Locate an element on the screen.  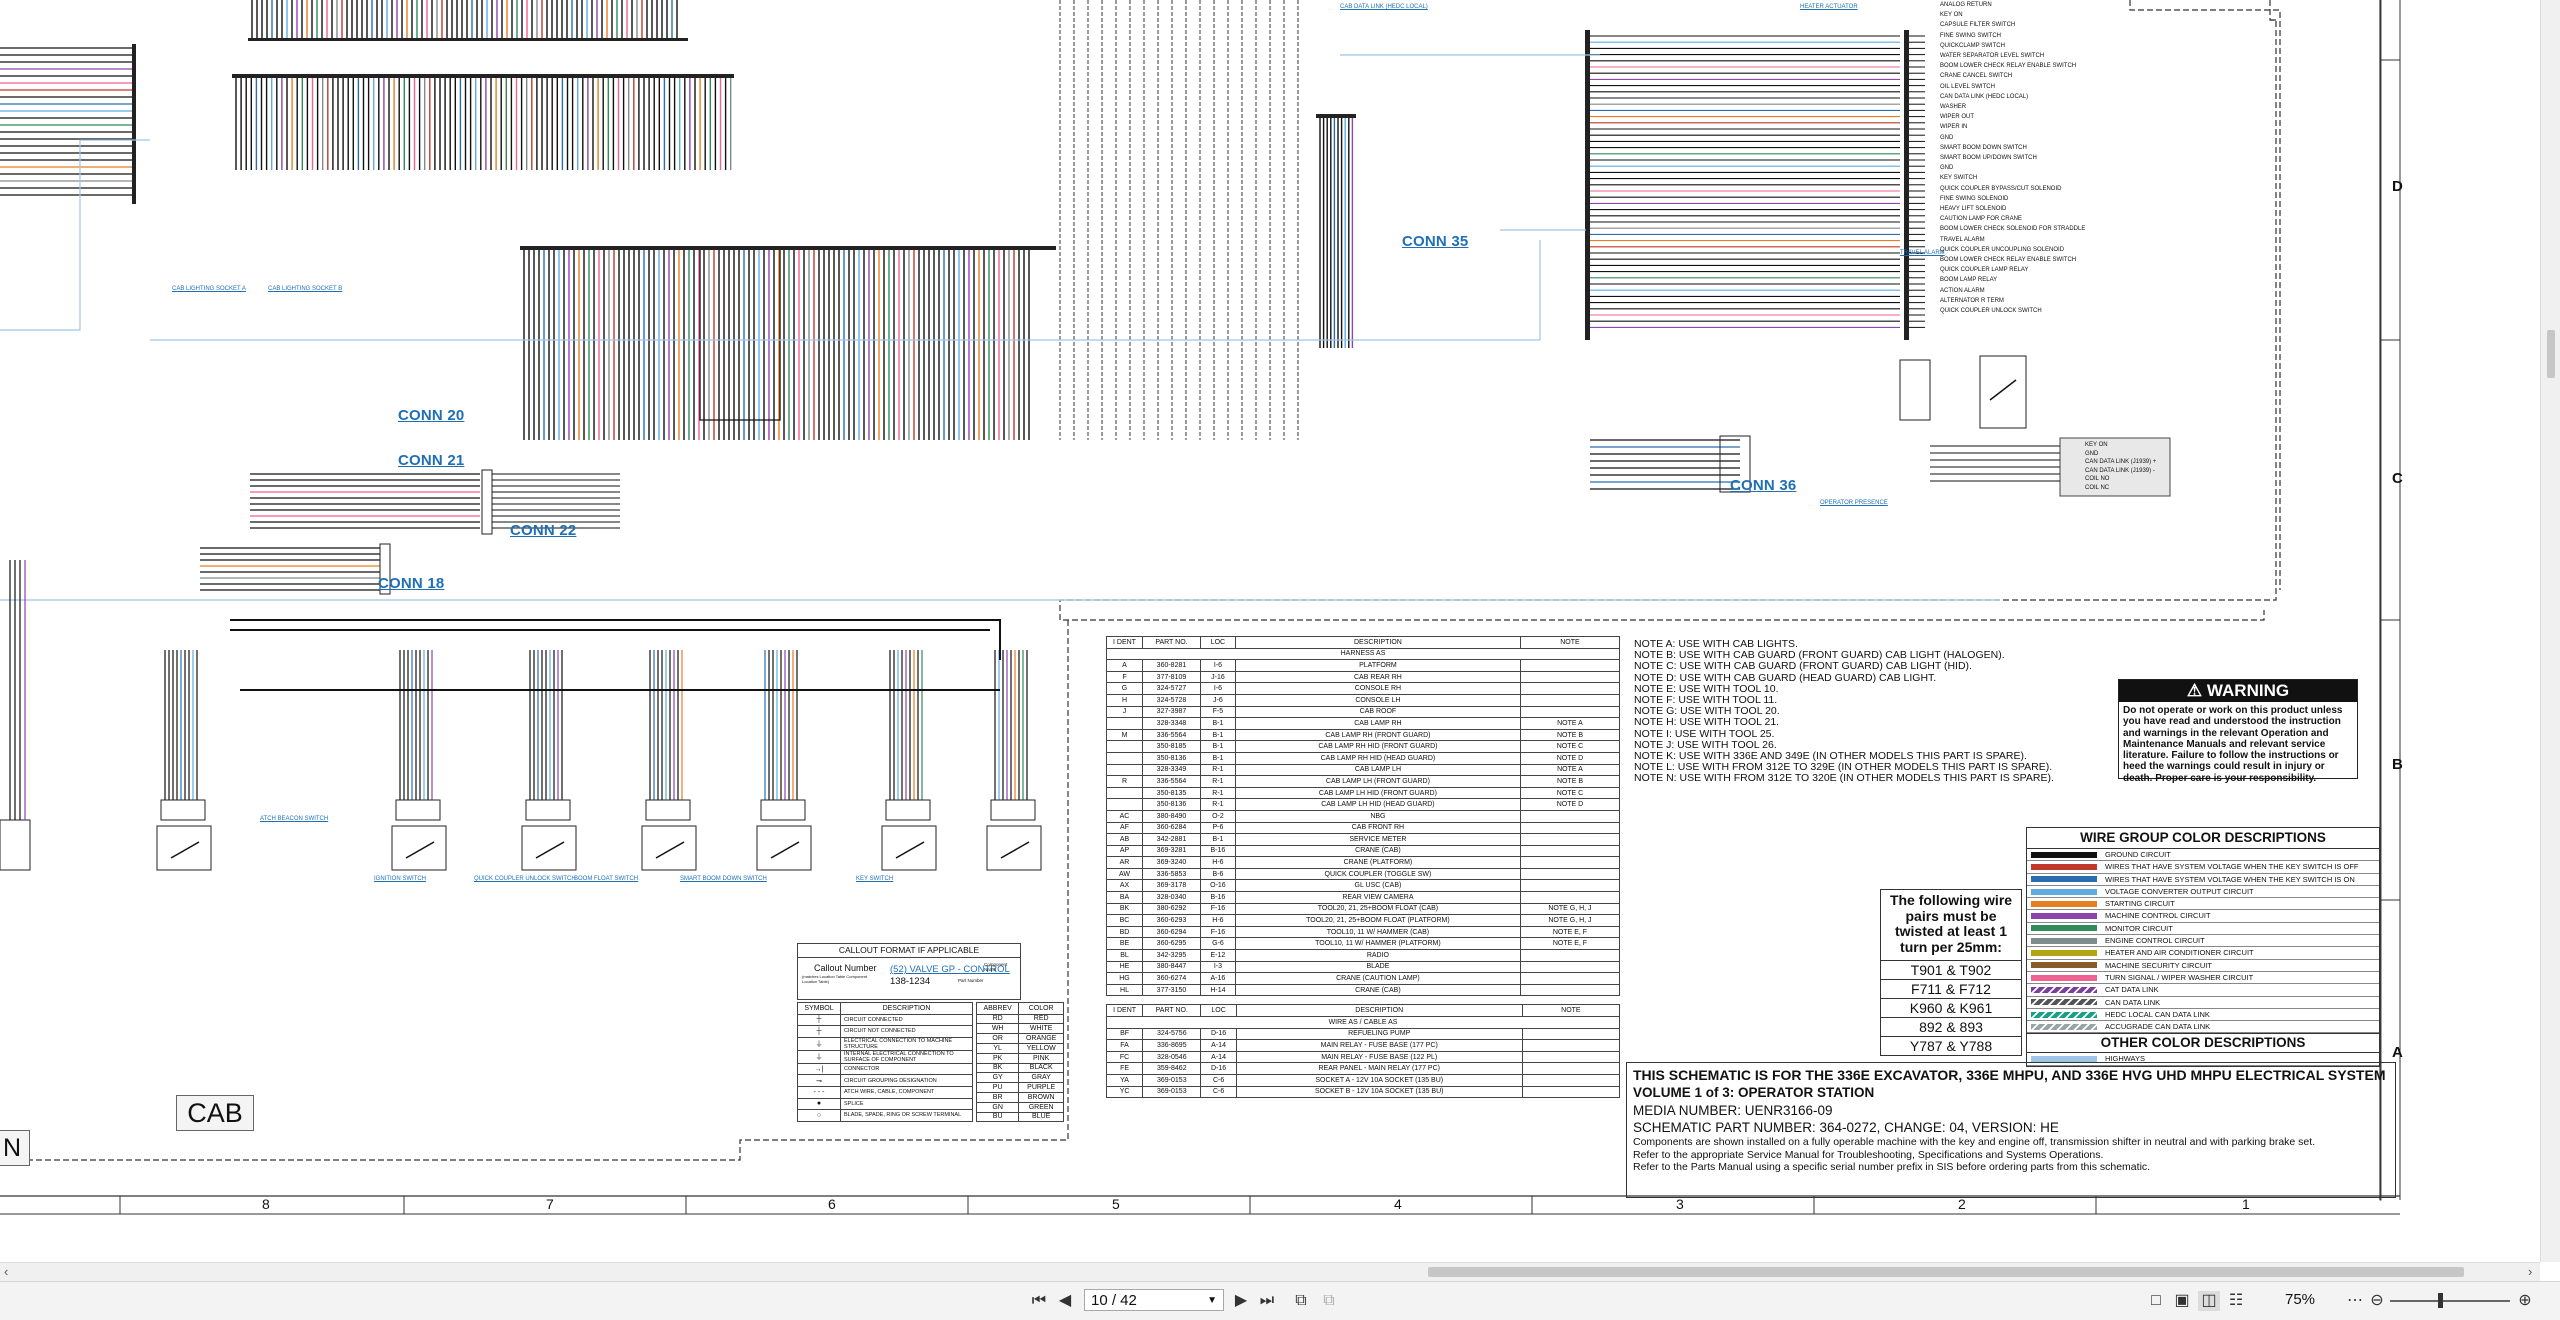
vertical-scroll-thumb is located at coordinates (2551, 354).